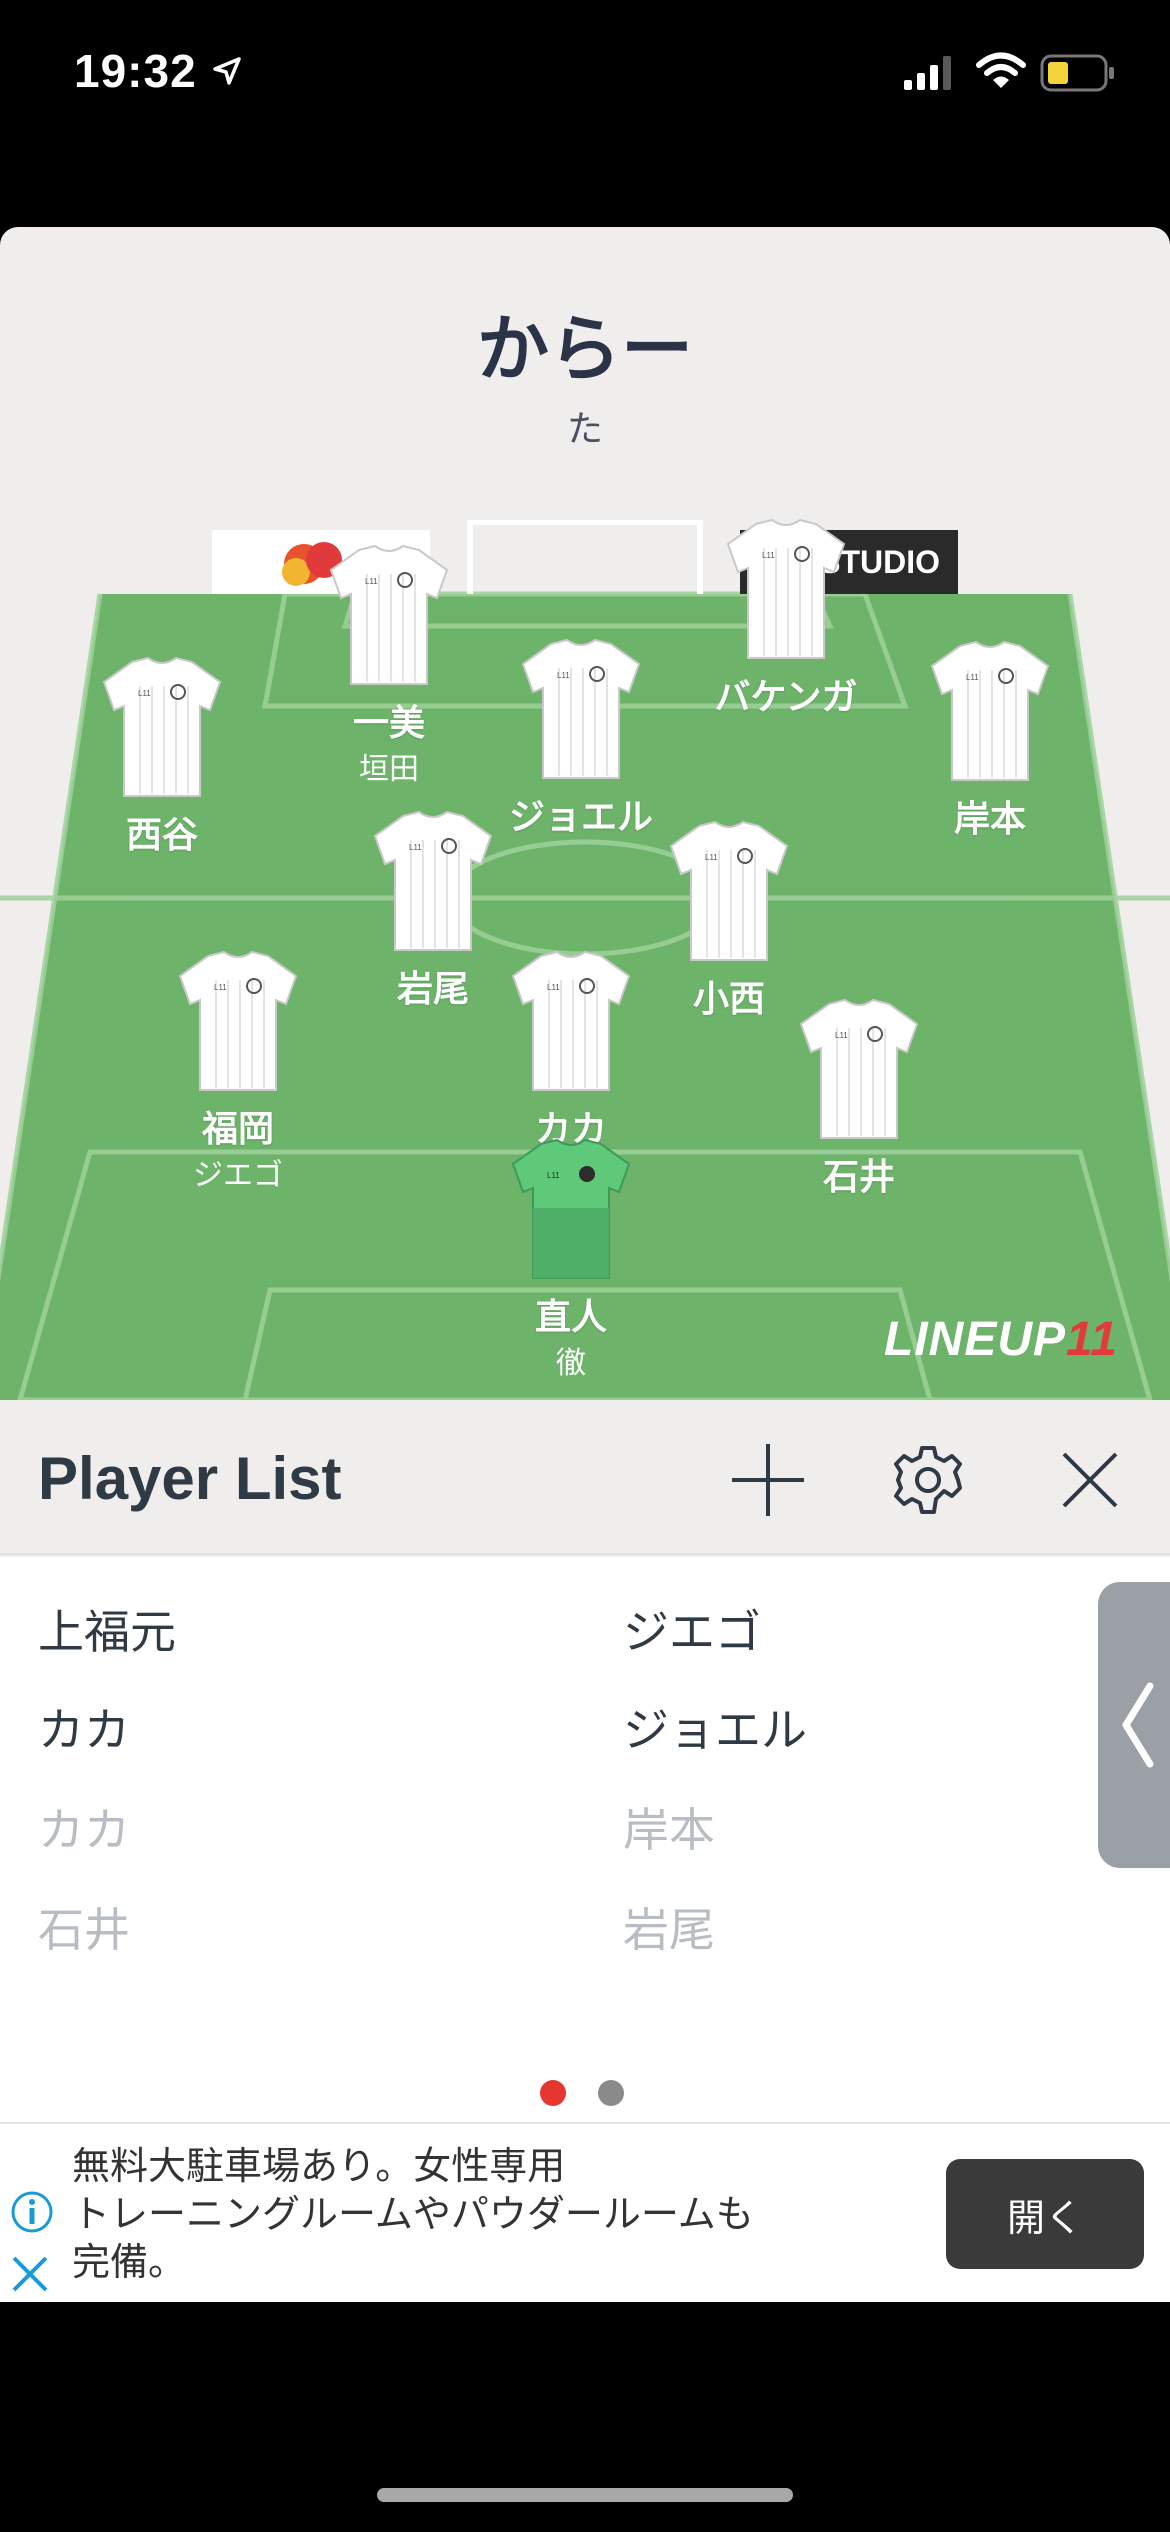  I want to click on player-slot: L11 ジョエル, so click(581, 738).